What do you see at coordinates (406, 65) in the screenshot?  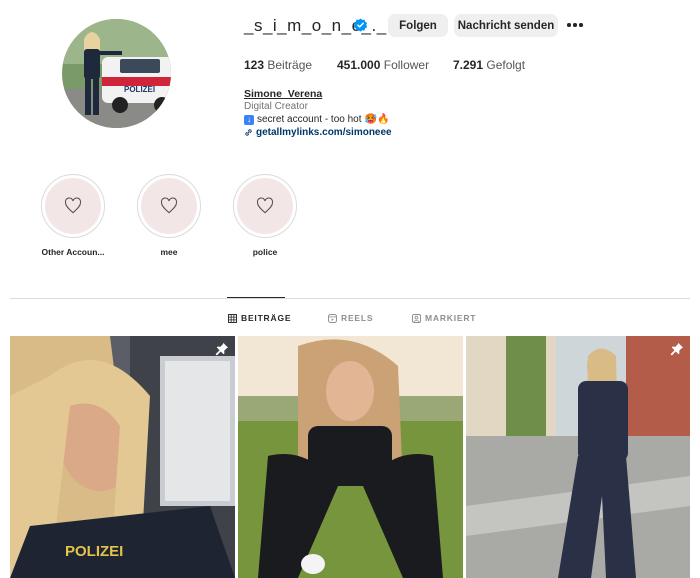 I see `followers-count-label: Follower` at bounding box center [406, 65].